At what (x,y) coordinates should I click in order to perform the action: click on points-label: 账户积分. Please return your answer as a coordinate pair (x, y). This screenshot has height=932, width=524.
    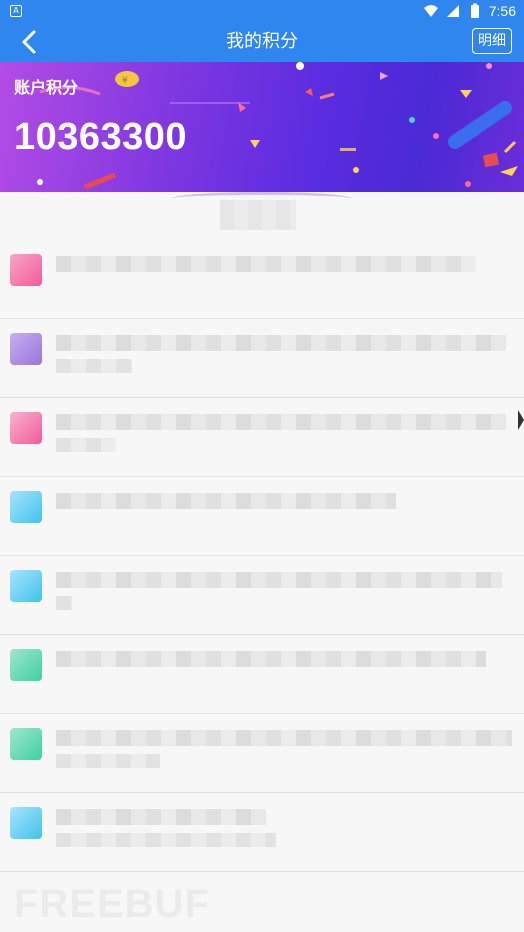
    Looking at the image, I should click on (46, 87).